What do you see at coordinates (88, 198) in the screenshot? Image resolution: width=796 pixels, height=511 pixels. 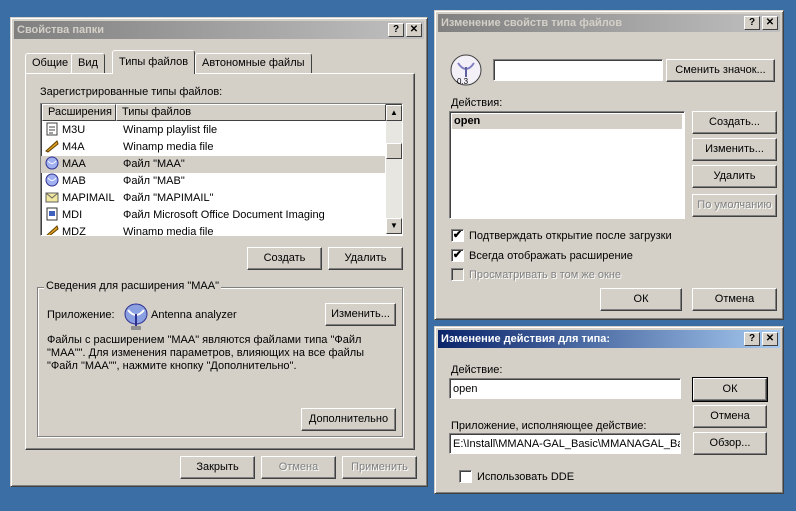 I see `row-extension-text: MAPIMAIL` at bounding box center [88, 198].